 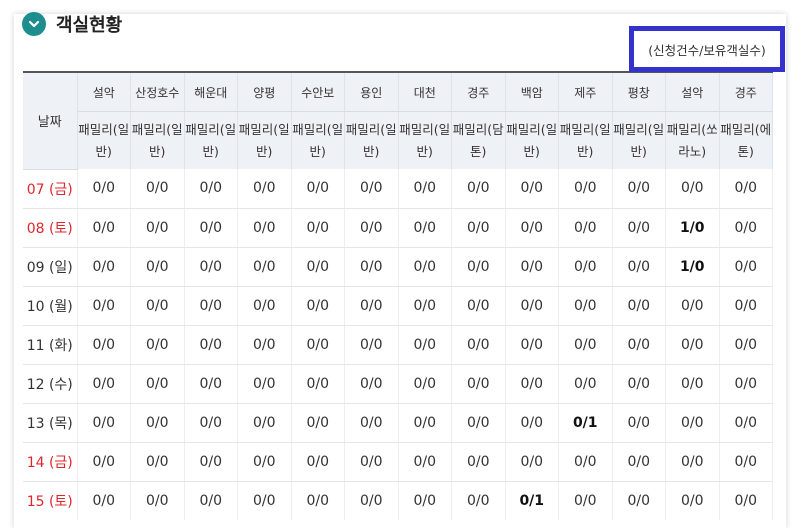 What do you see at coordinates (585, 140) in the screenshot?
I see `room-type-header: 패밀리(일반)` at bounding box center [585, 140].